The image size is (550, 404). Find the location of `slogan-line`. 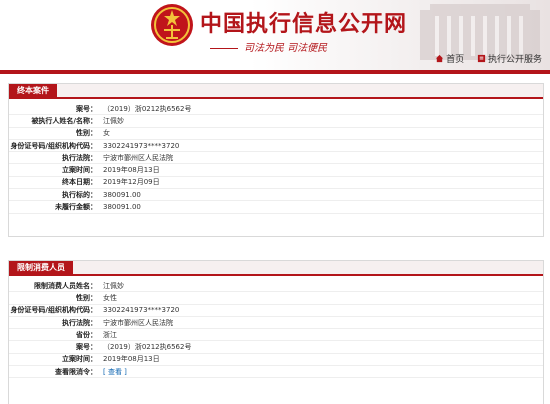

slogan-line is located at coordinates (224, 48).